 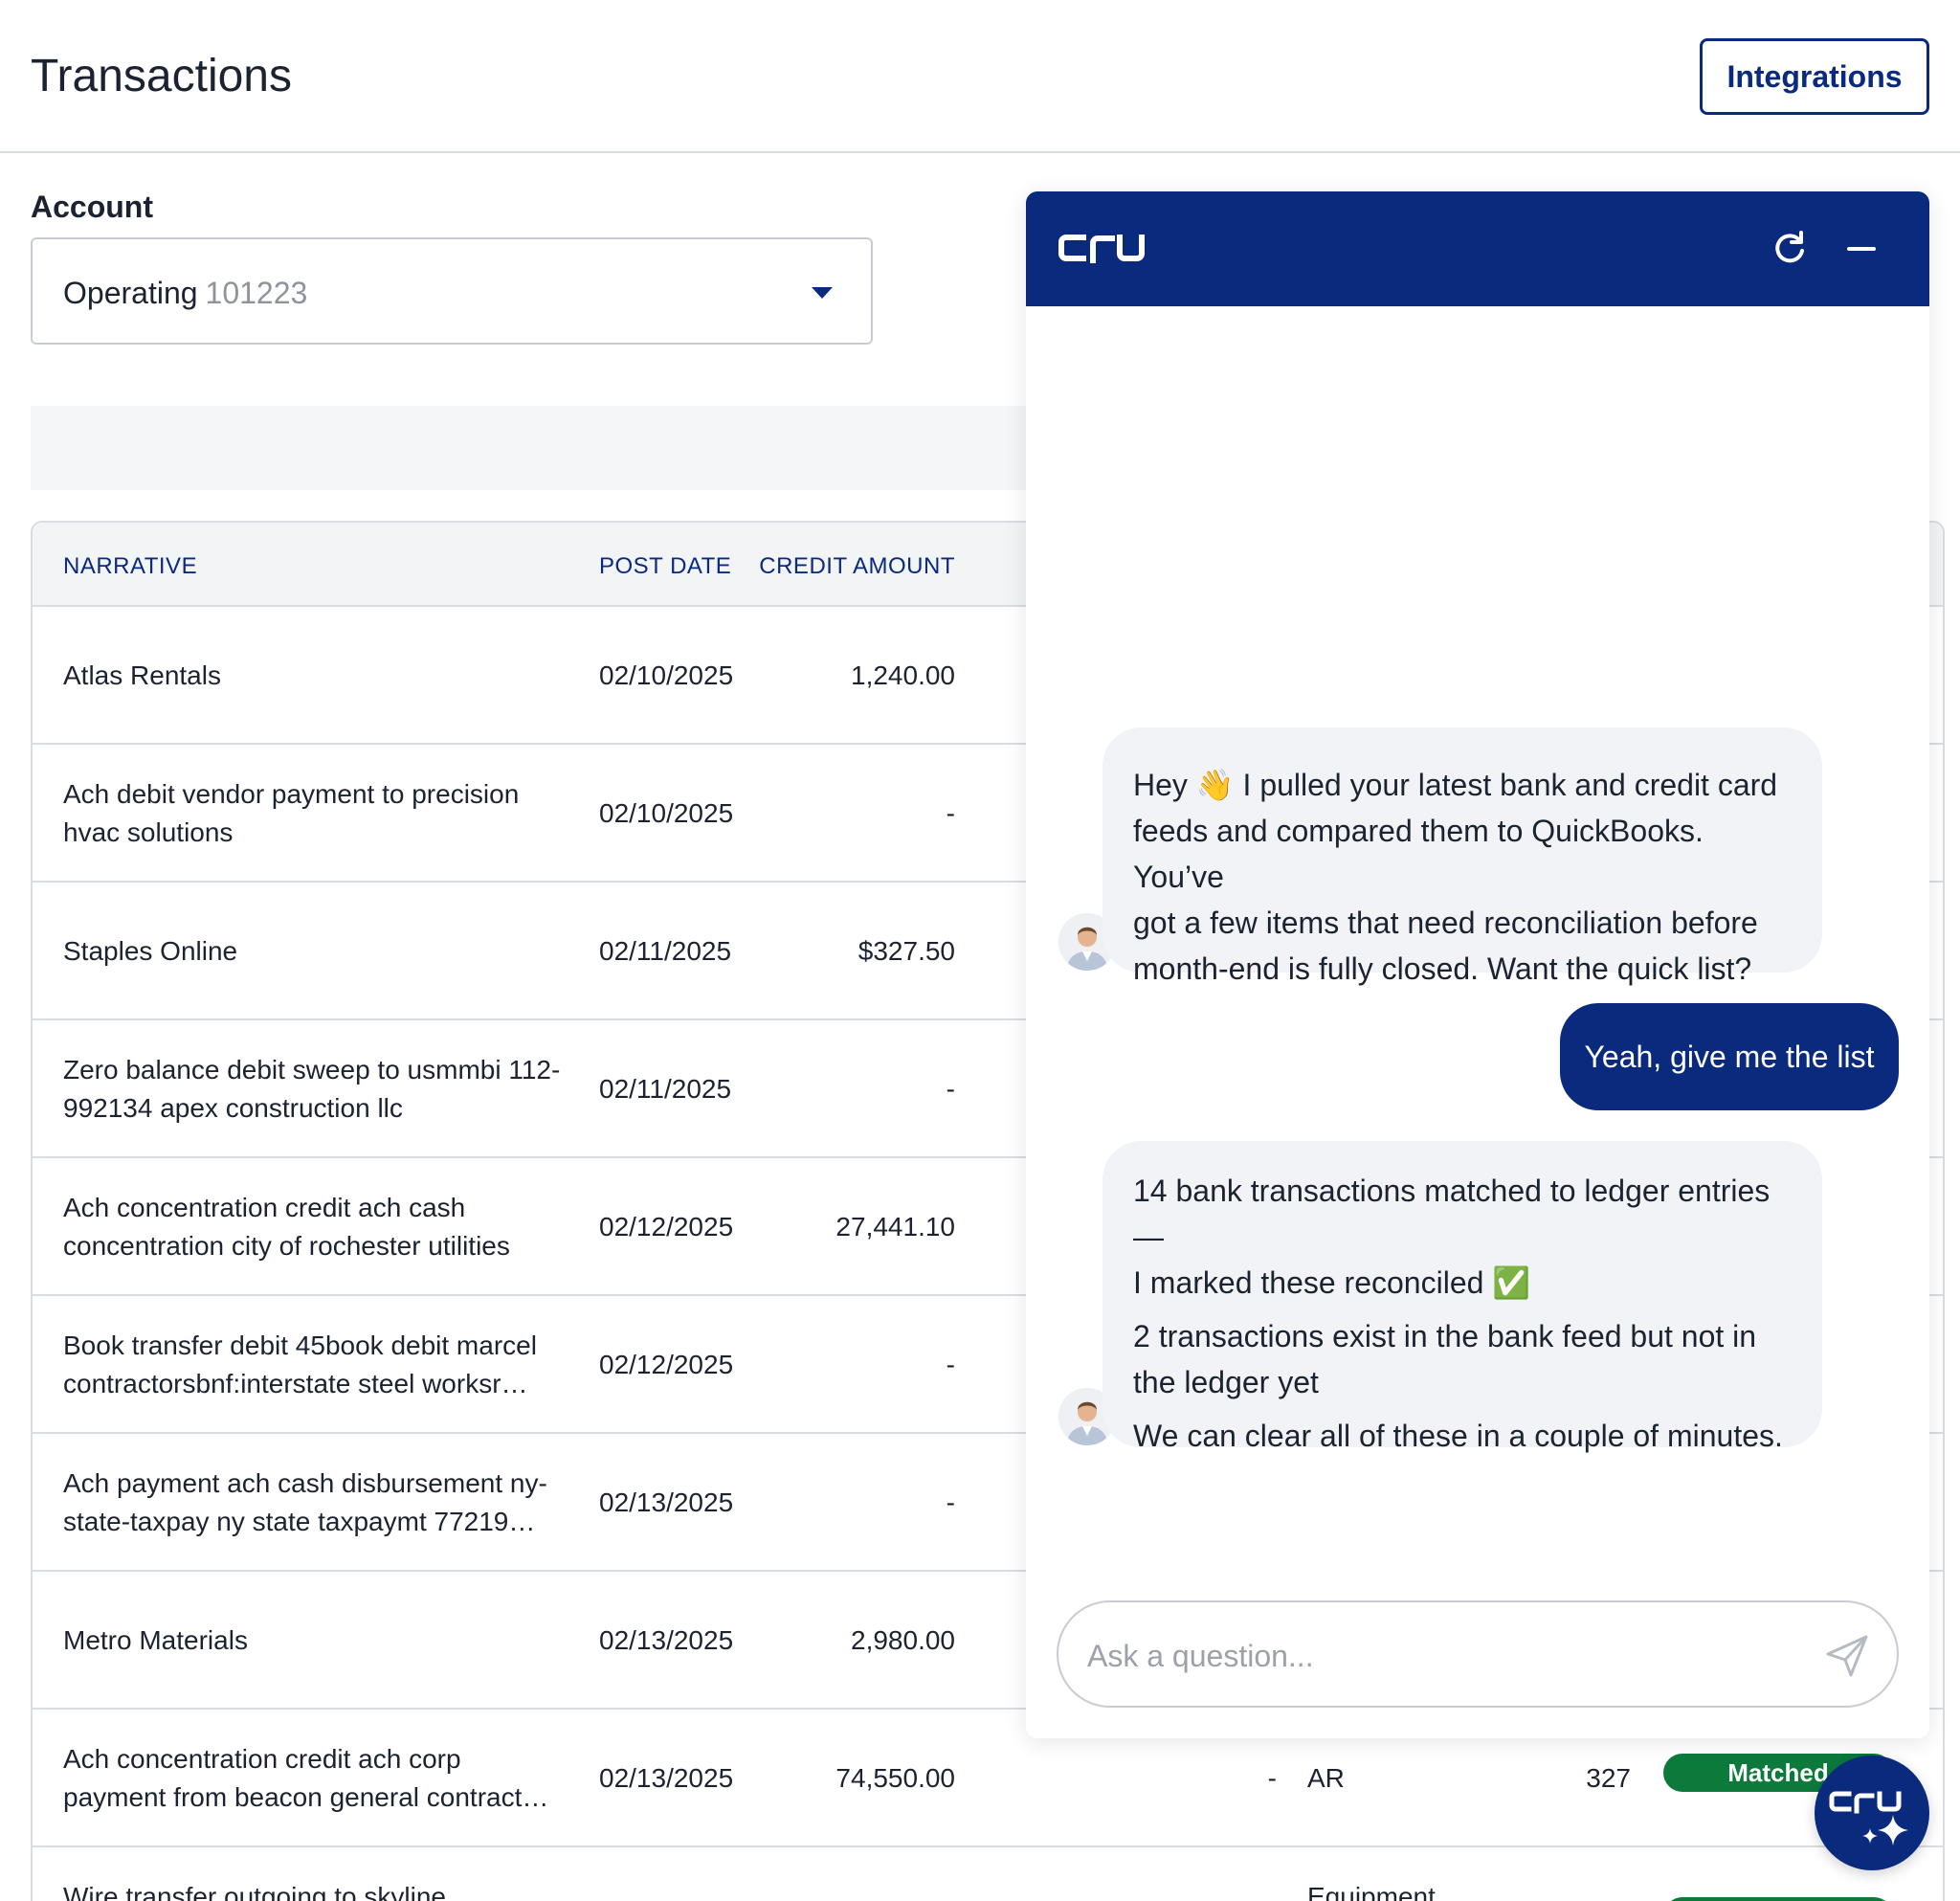 I want to click on debit-amount-cell: -, so click(x=1272, y=1778).